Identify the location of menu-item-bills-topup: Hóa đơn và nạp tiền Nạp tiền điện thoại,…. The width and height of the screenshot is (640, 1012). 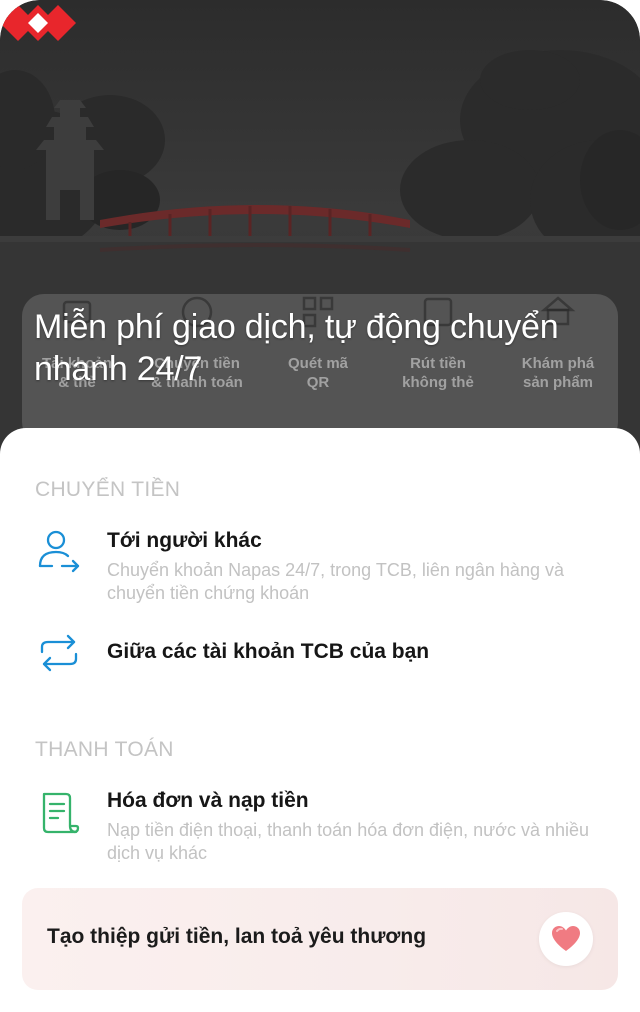
(320, 827).